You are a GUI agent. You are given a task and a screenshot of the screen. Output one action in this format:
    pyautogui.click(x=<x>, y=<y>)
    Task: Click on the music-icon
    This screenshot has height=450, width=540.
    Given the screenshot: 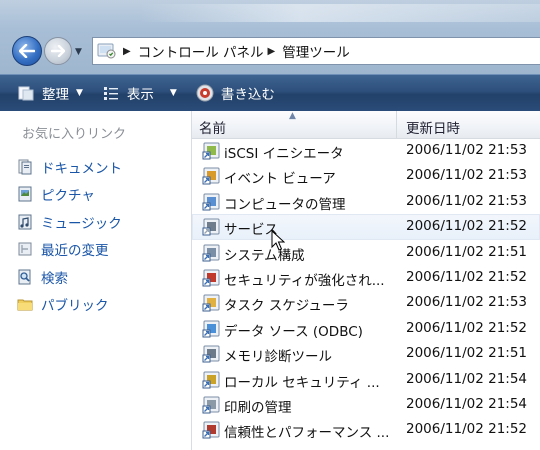 What is the action you would take?
    pyautogui.click(x=25, y=222)
    